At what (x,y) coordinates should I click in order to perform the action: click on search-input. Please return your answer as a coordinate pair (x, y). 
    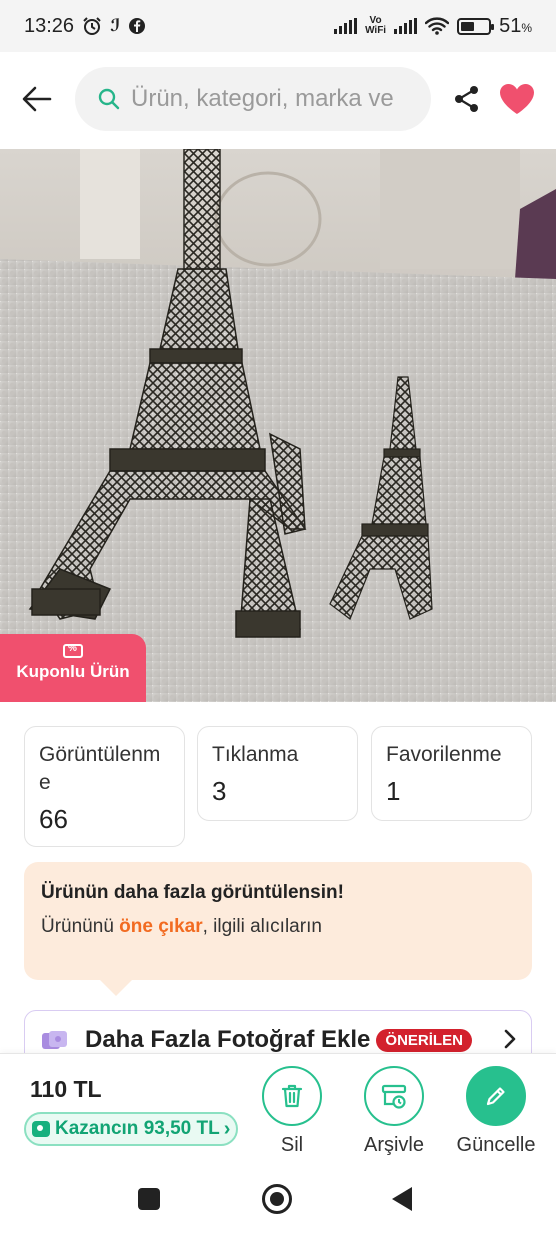
    Looking at the image, I should click on (276, 99).